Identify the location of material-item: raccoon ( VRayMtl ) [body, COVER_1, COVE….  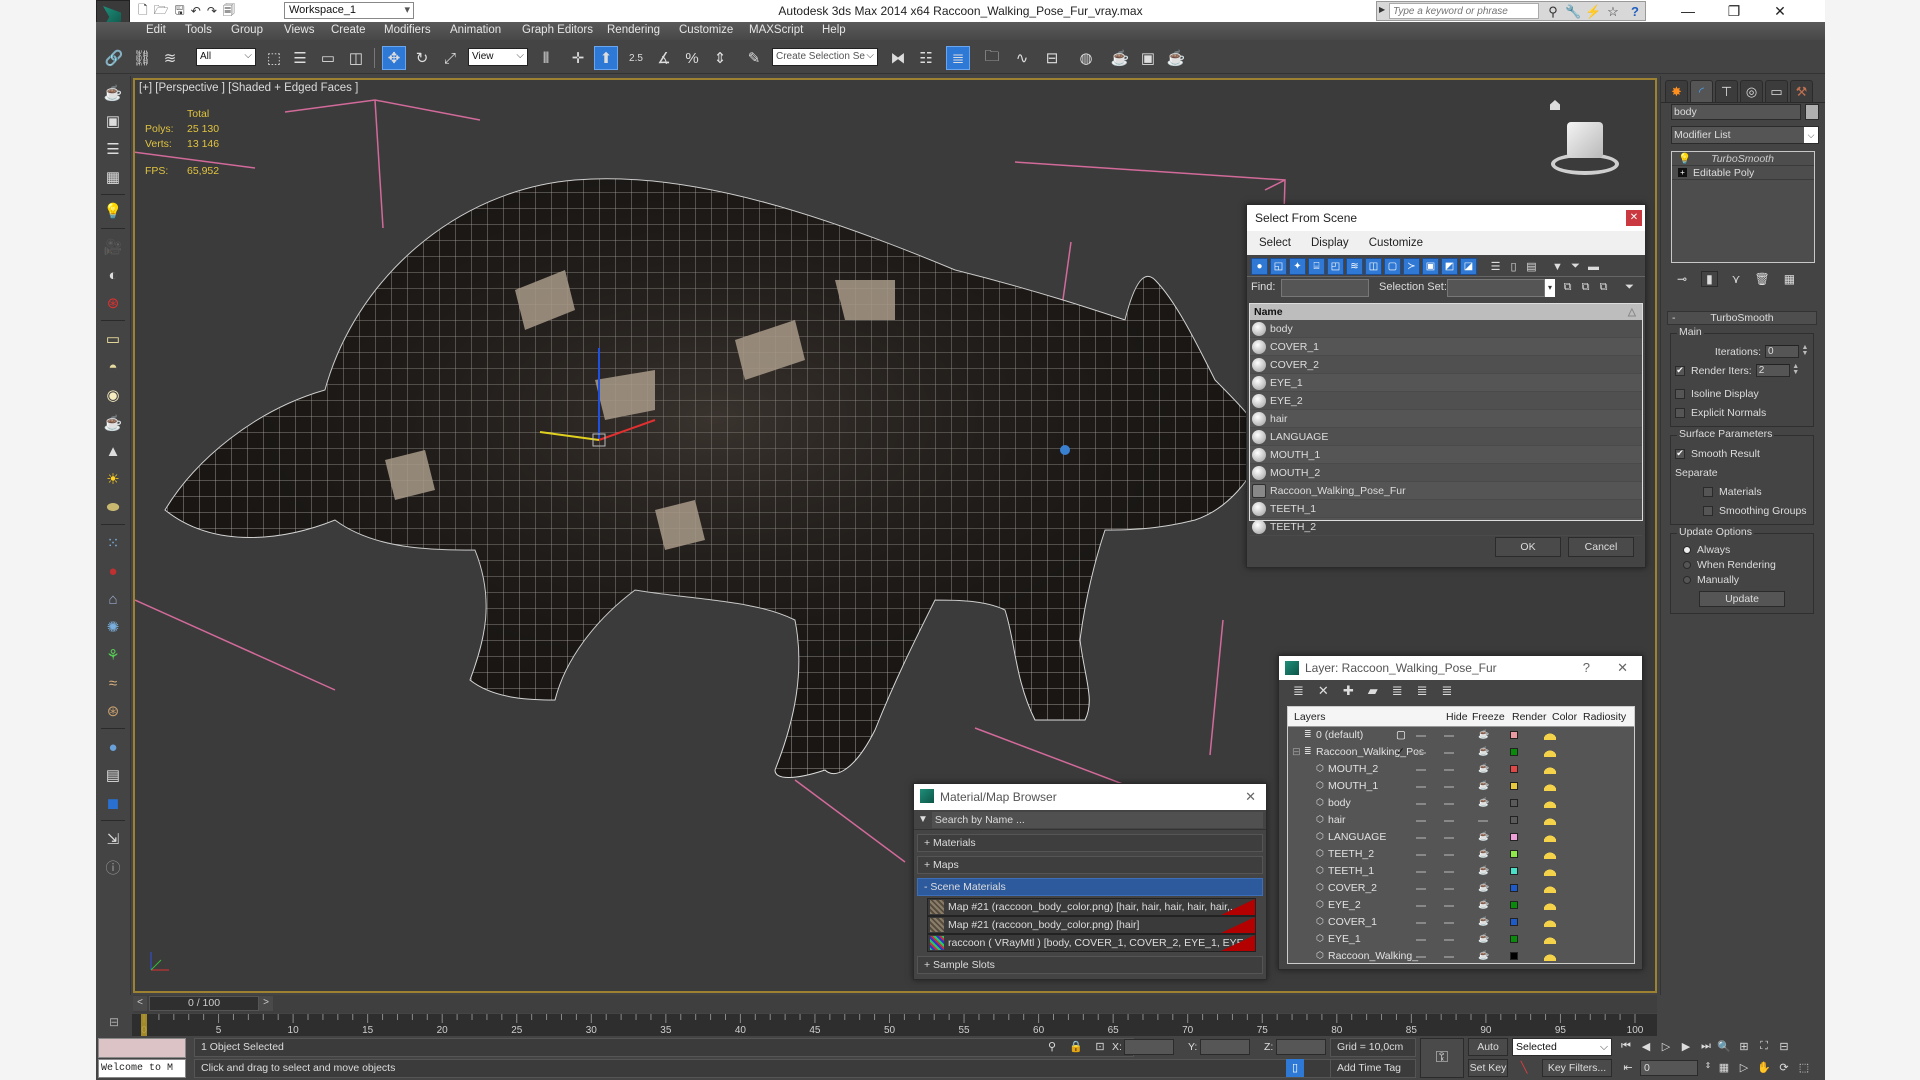
(1091, 943).